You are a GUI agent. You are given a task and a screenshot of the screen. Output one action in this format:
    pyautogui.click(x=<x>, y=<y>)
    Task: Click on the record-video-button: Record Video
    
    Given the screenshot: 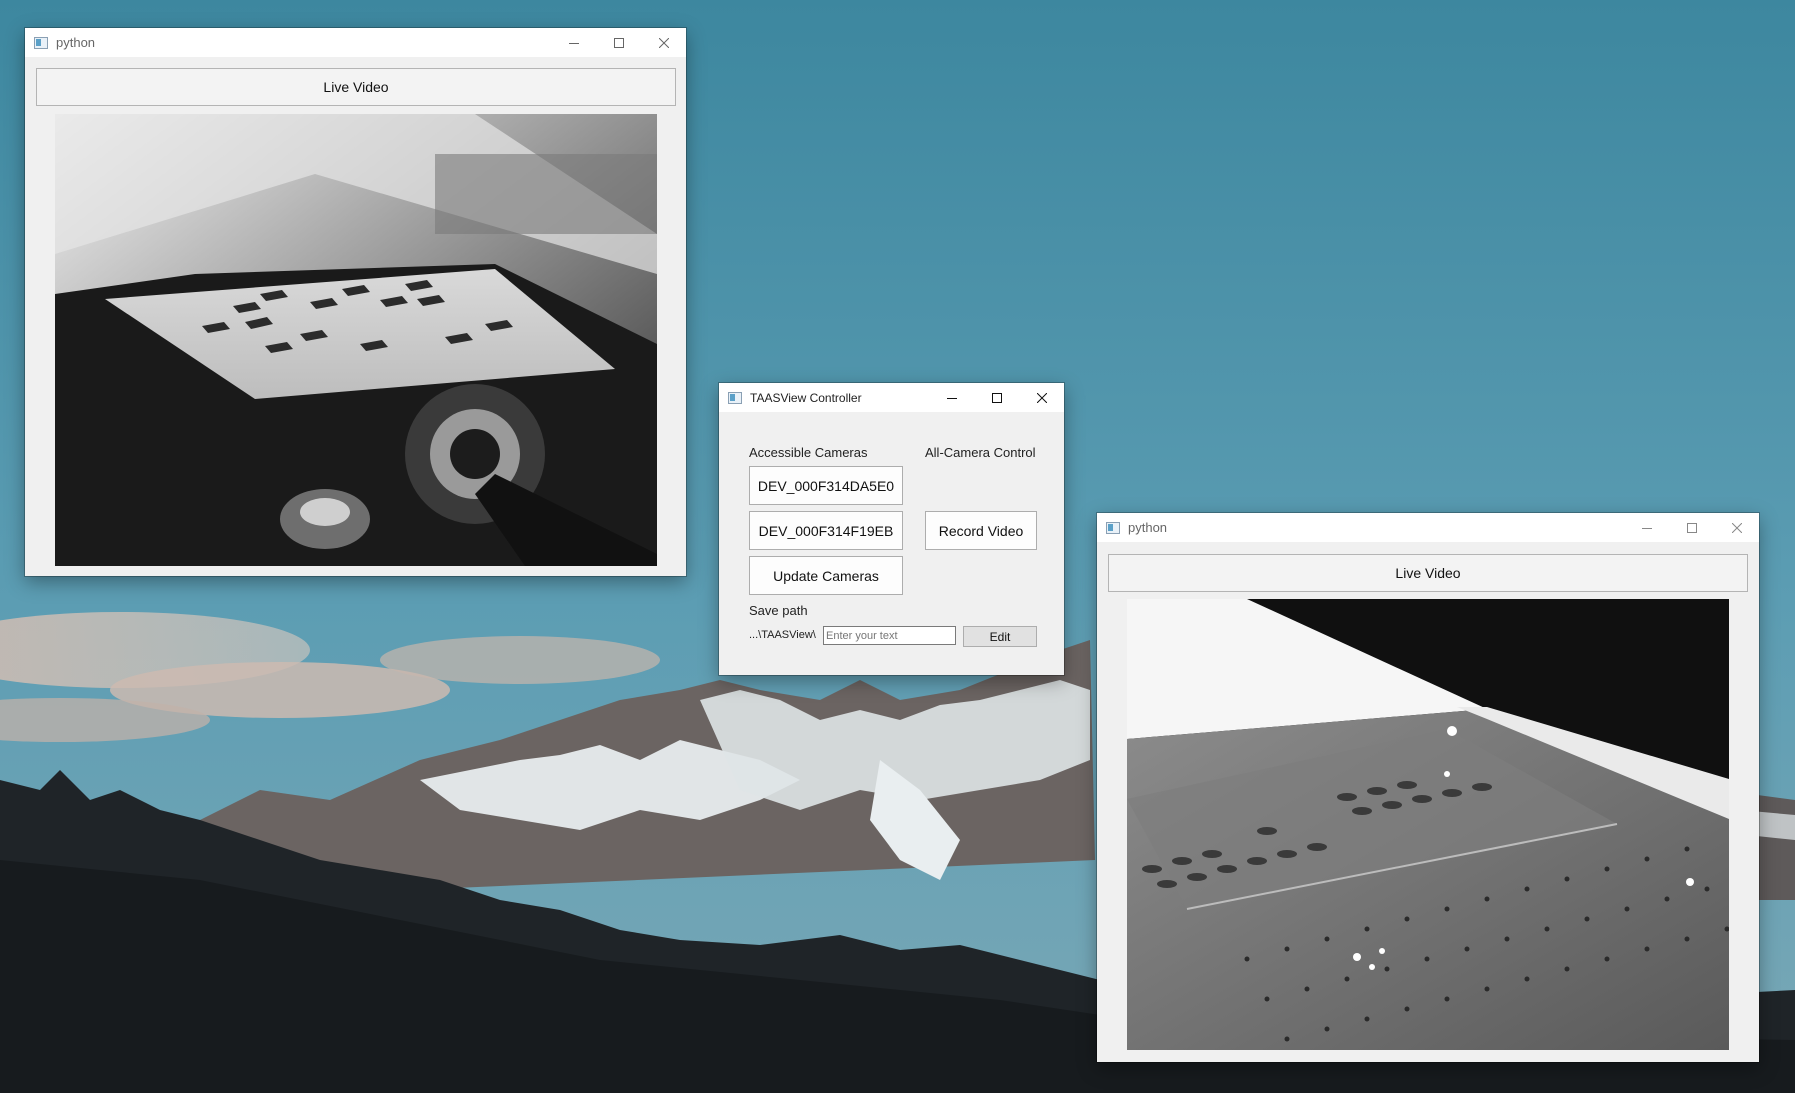 What is the action you would take?
    pyautogui.click(x=981, y=530)
    